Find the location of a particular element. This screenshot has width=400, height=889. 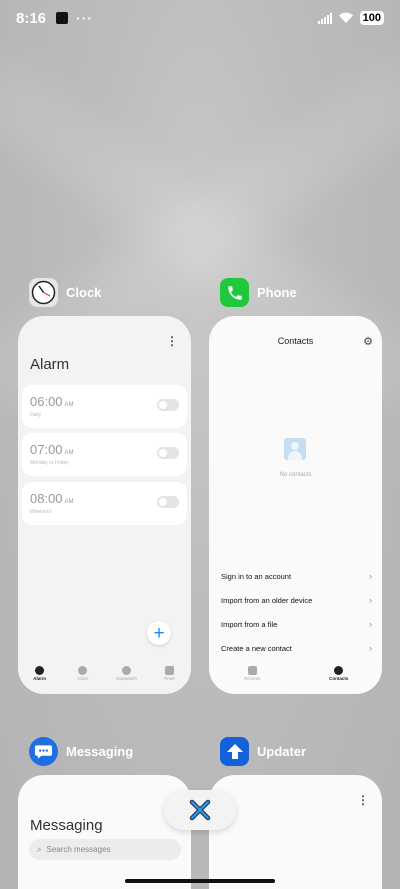

empty-contacts-icon is located at coordinates (295, 449).